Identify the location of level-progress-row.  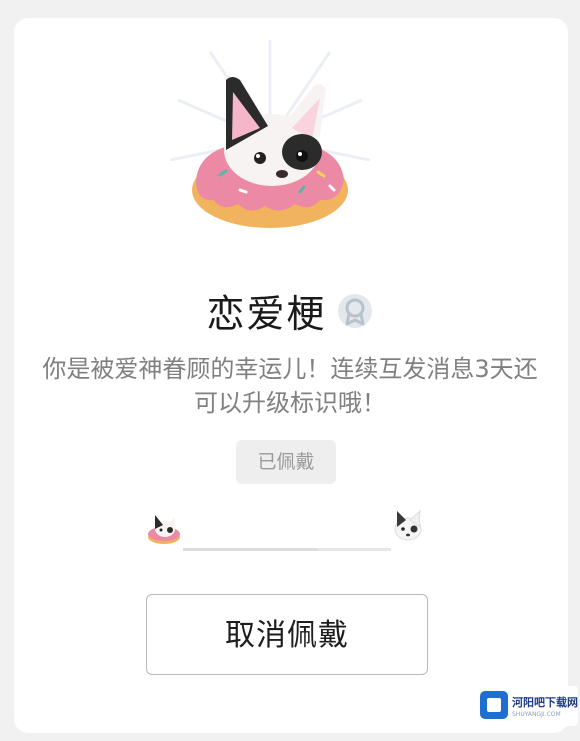
(290, 530).